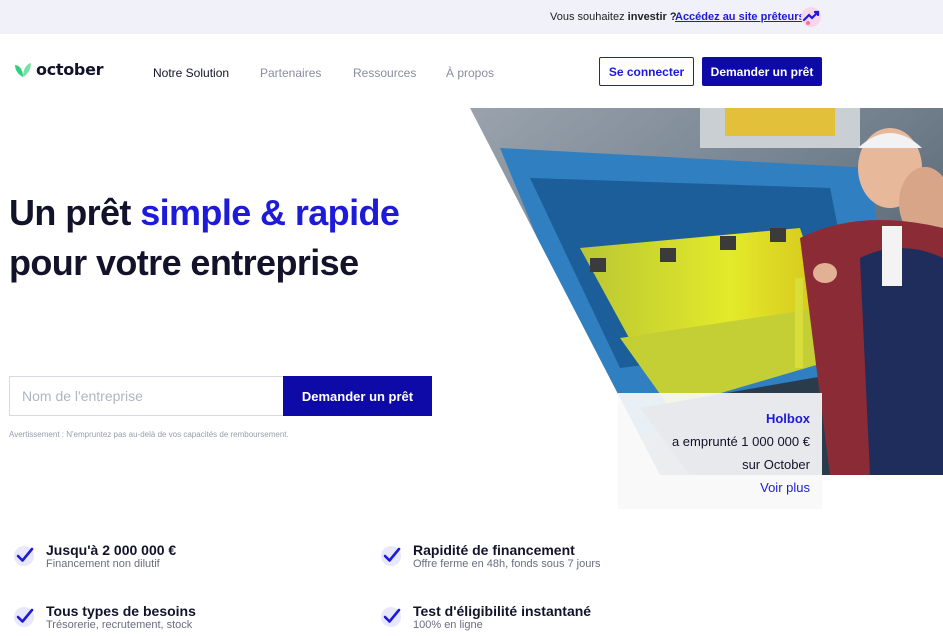 Image resolution: width=943 pixels, height=636 pixels. What do you see at coordinates (119, 625) in the screenshot?
I see `feature-subtitle: Trésorerie, recrutement, stock` at bounding box center [119, 625].